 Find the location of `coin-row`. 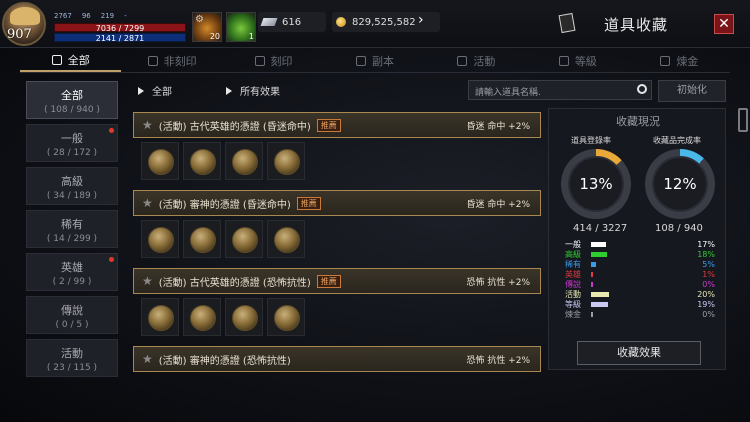

coin-row is located at coordinates (337, 317).